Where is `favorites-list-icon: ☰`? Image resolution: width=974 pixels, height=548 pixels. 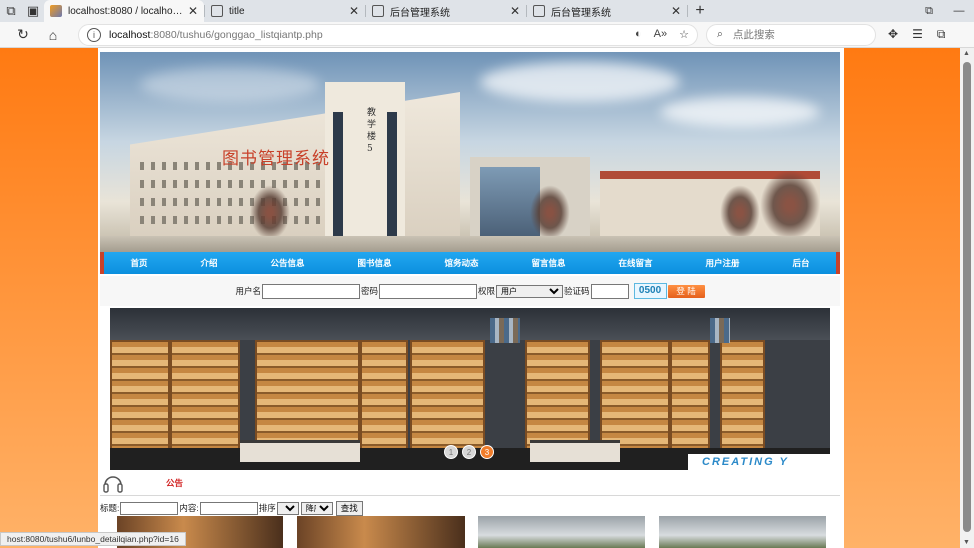
favorites-list-icon: ☰ is located at coordinates (917, 34).